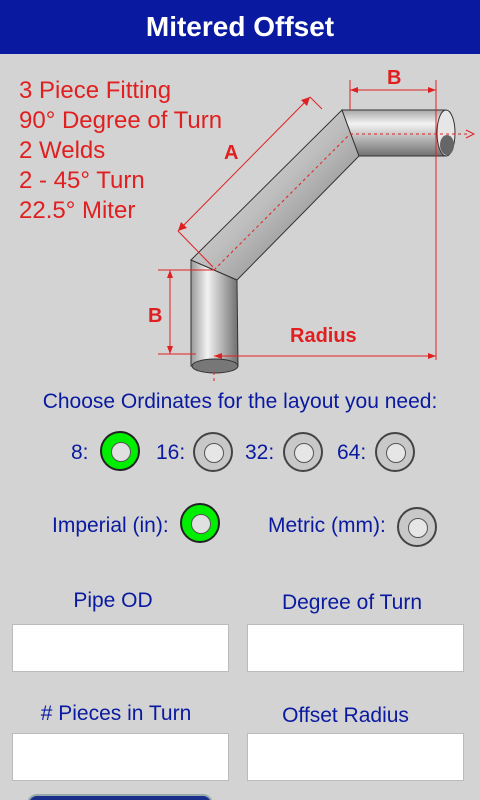 This screenshot has height=800, width=480. Describe the element at coordinates (116, 713) in the screenshot. I see `pieces-in-turn-label: # Pieces in Turn` at that location.